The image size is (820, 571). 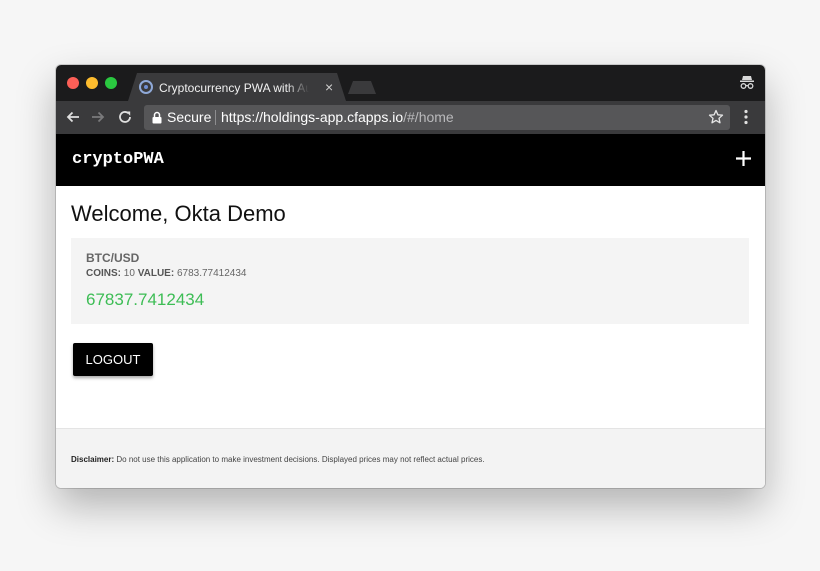 I want to click on coins-value: 10, so click(x=129, y=273).